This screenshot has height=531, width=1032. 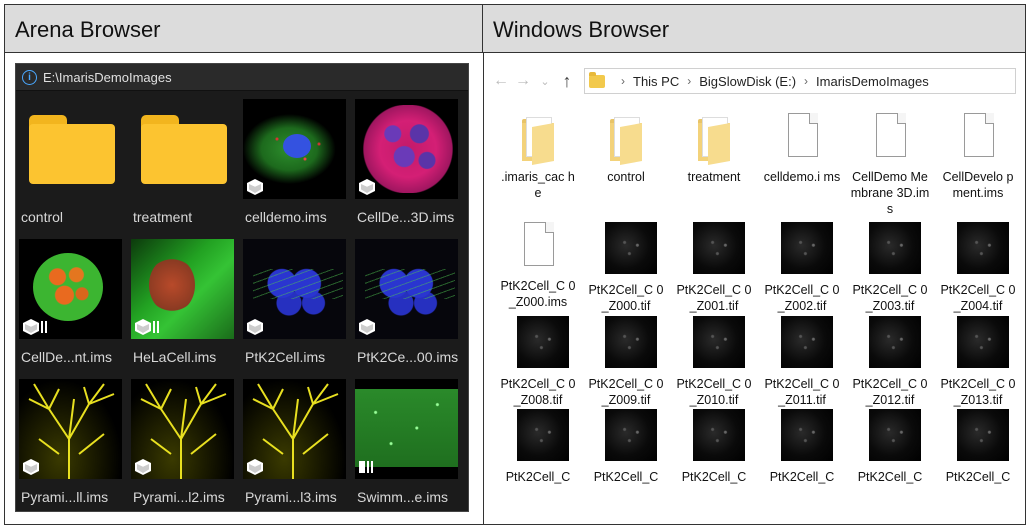 What do you see at coordinates (890, 298) in the screenshot?
I see `windows-file-label: PtK2Cell_C 0_Z003.tif` at bounding box center [890, 298].